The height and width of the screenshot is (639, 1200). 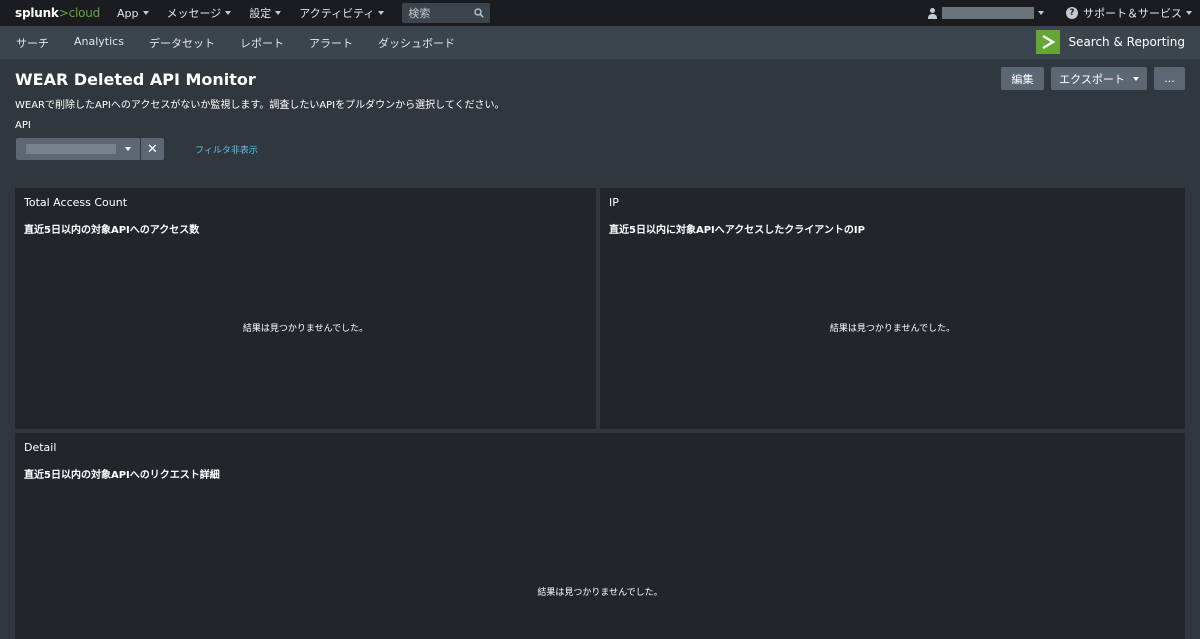 What do you see at coordinates (99, 43) in the screenshot?
I see `nav-analytics: Analytics` at bounding box center [99, 43].